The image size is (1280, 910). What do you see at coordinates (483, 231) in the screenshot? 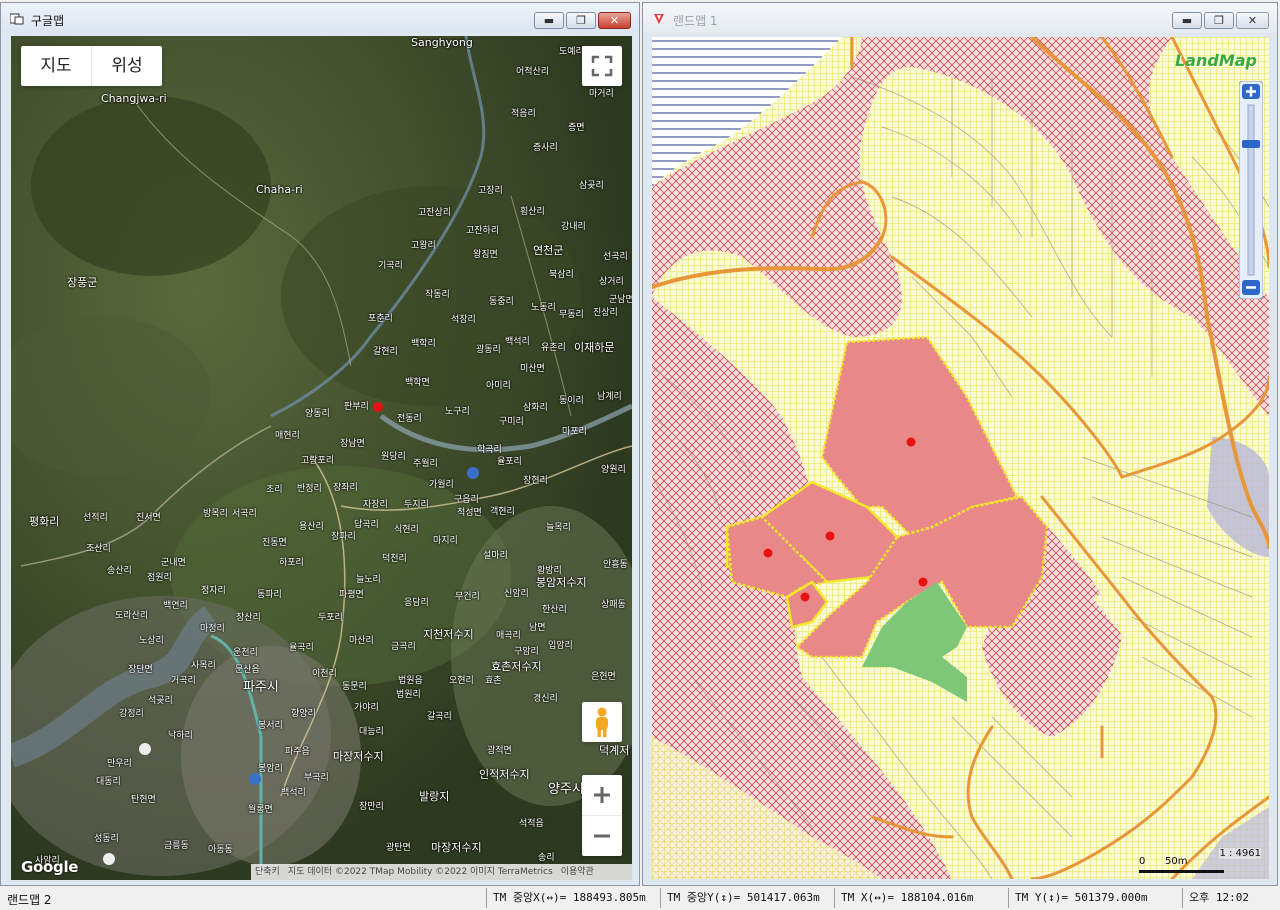
I see `place-label: 고잔하리` at bounding box center [483, 231].